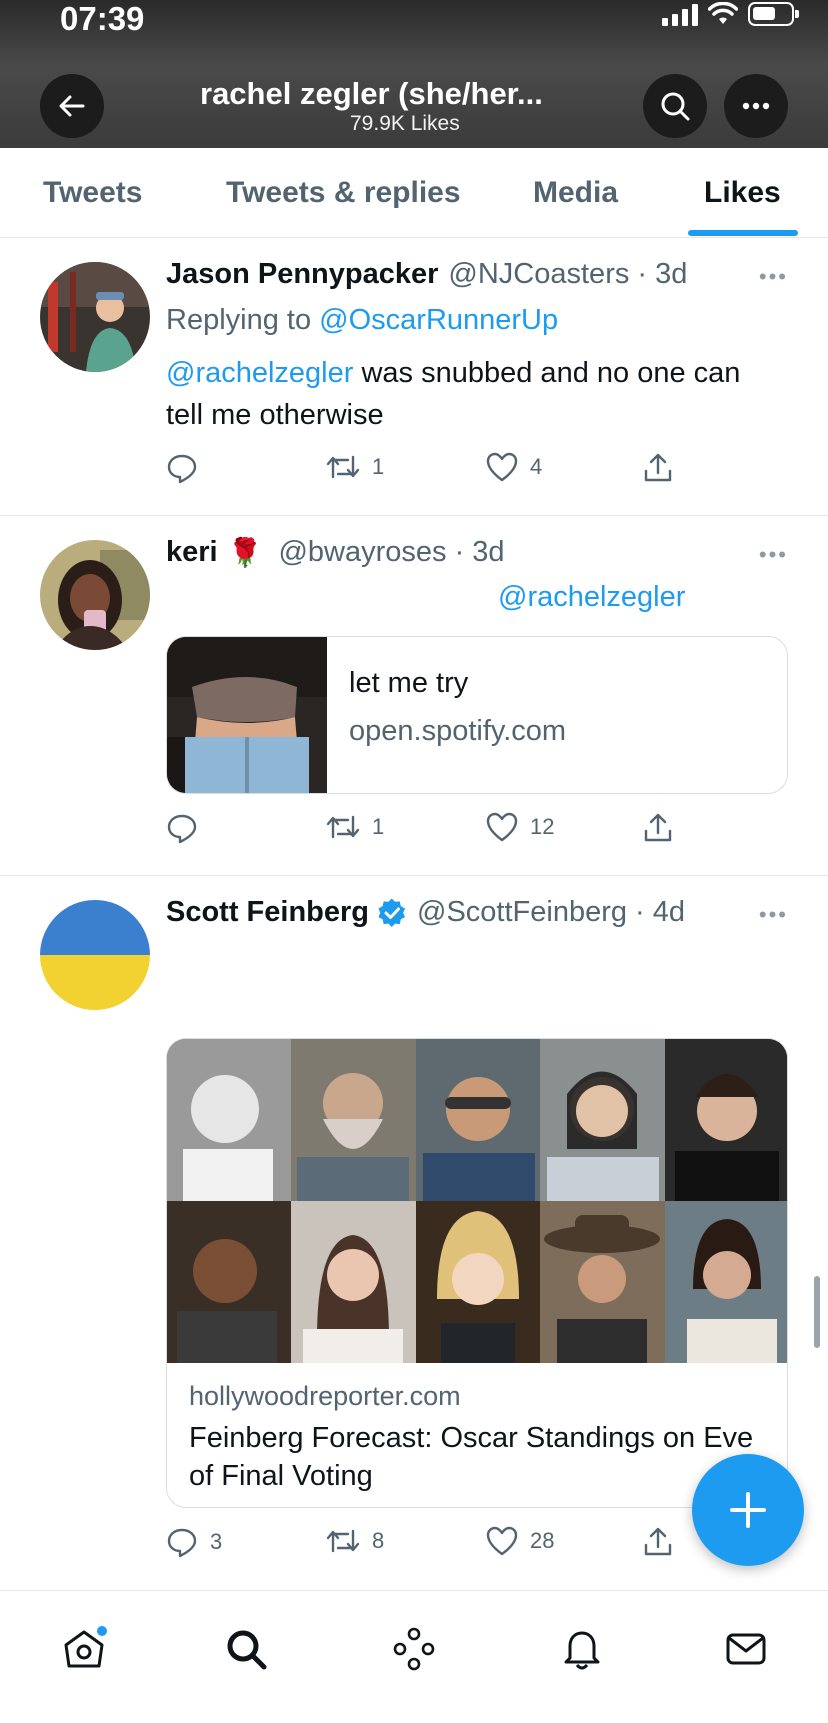 This screenshot has width=828, height=1723. I want to click on tweet-text: @rachelzegler, so click(648, 597).